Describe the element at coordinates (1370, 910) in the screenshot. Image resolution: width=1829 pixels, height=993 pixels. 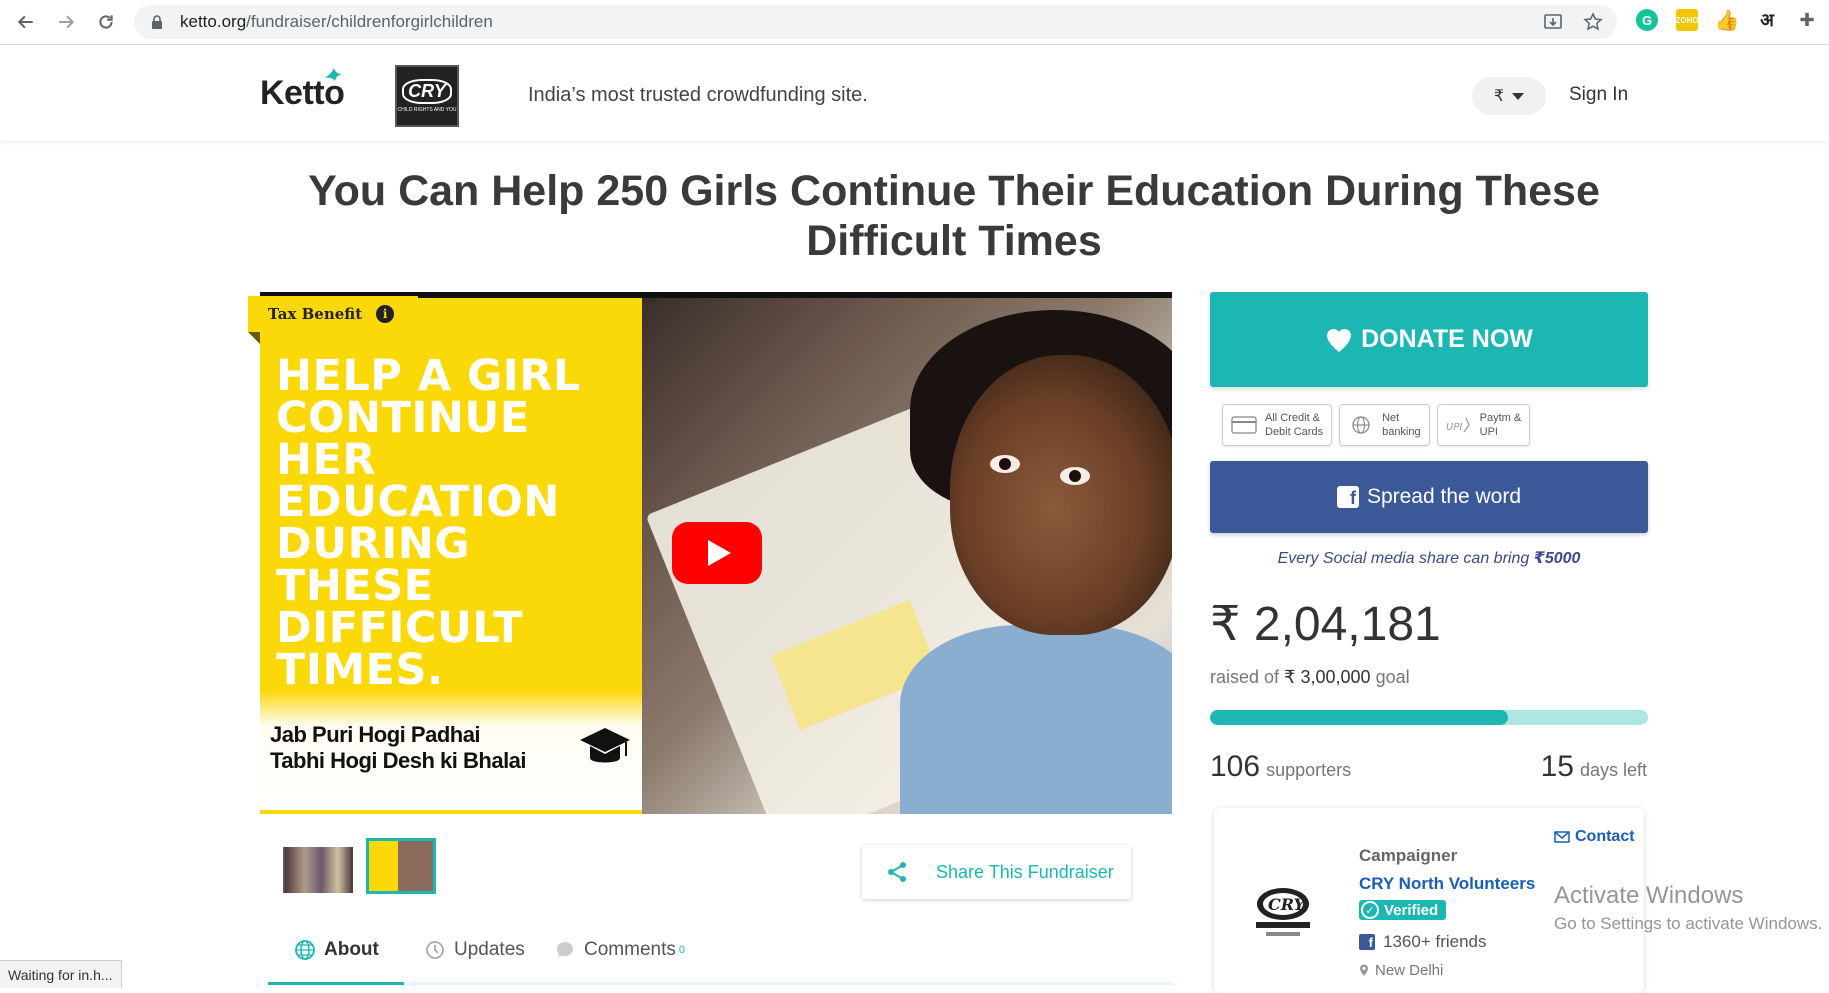
I see `check-icon: ✓` at that location.